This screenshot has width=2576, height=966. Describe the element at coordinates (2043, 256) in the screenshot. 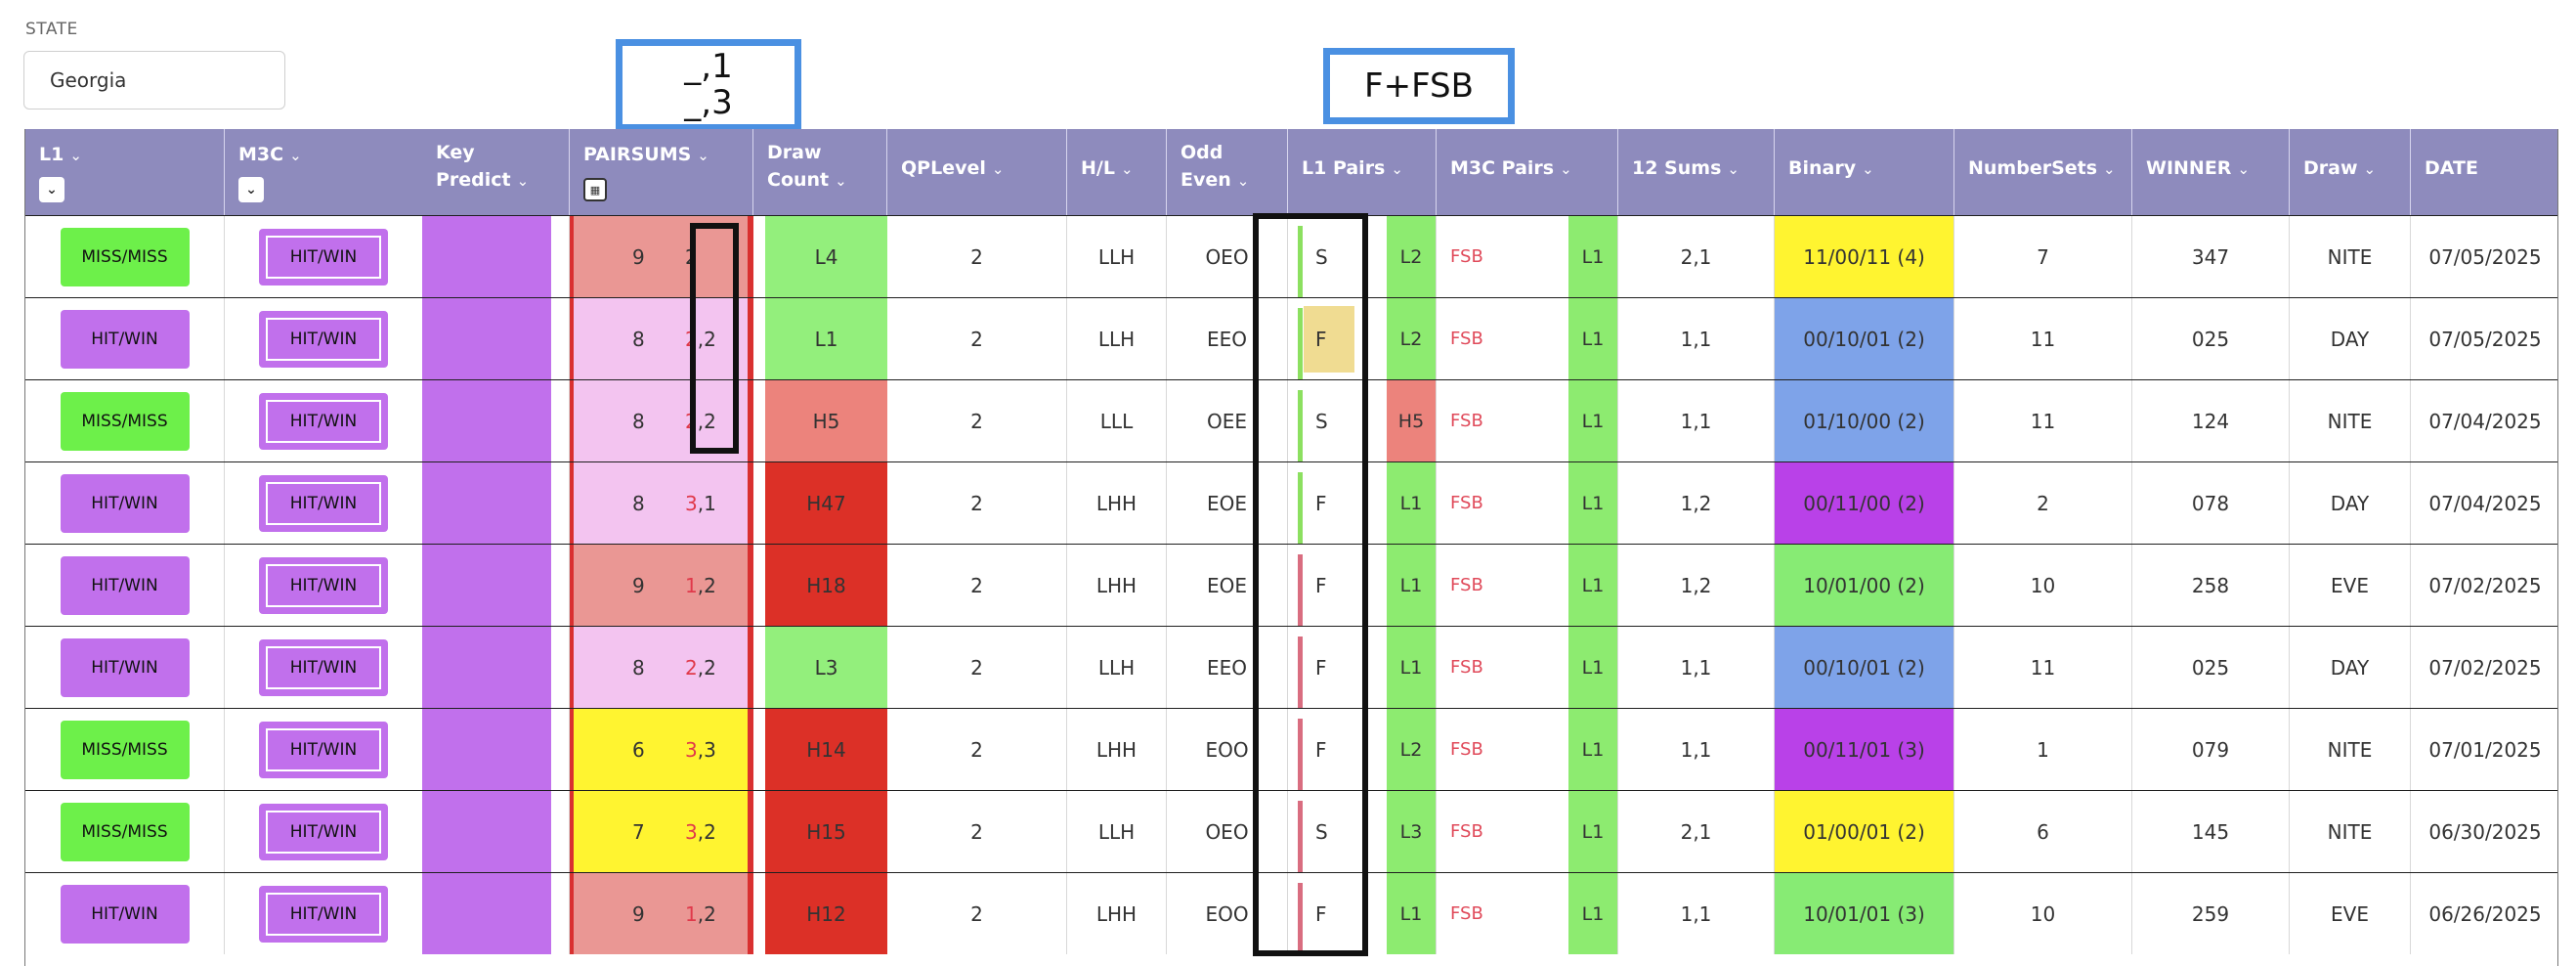

I see `cell-numbersets: 7` at that location.